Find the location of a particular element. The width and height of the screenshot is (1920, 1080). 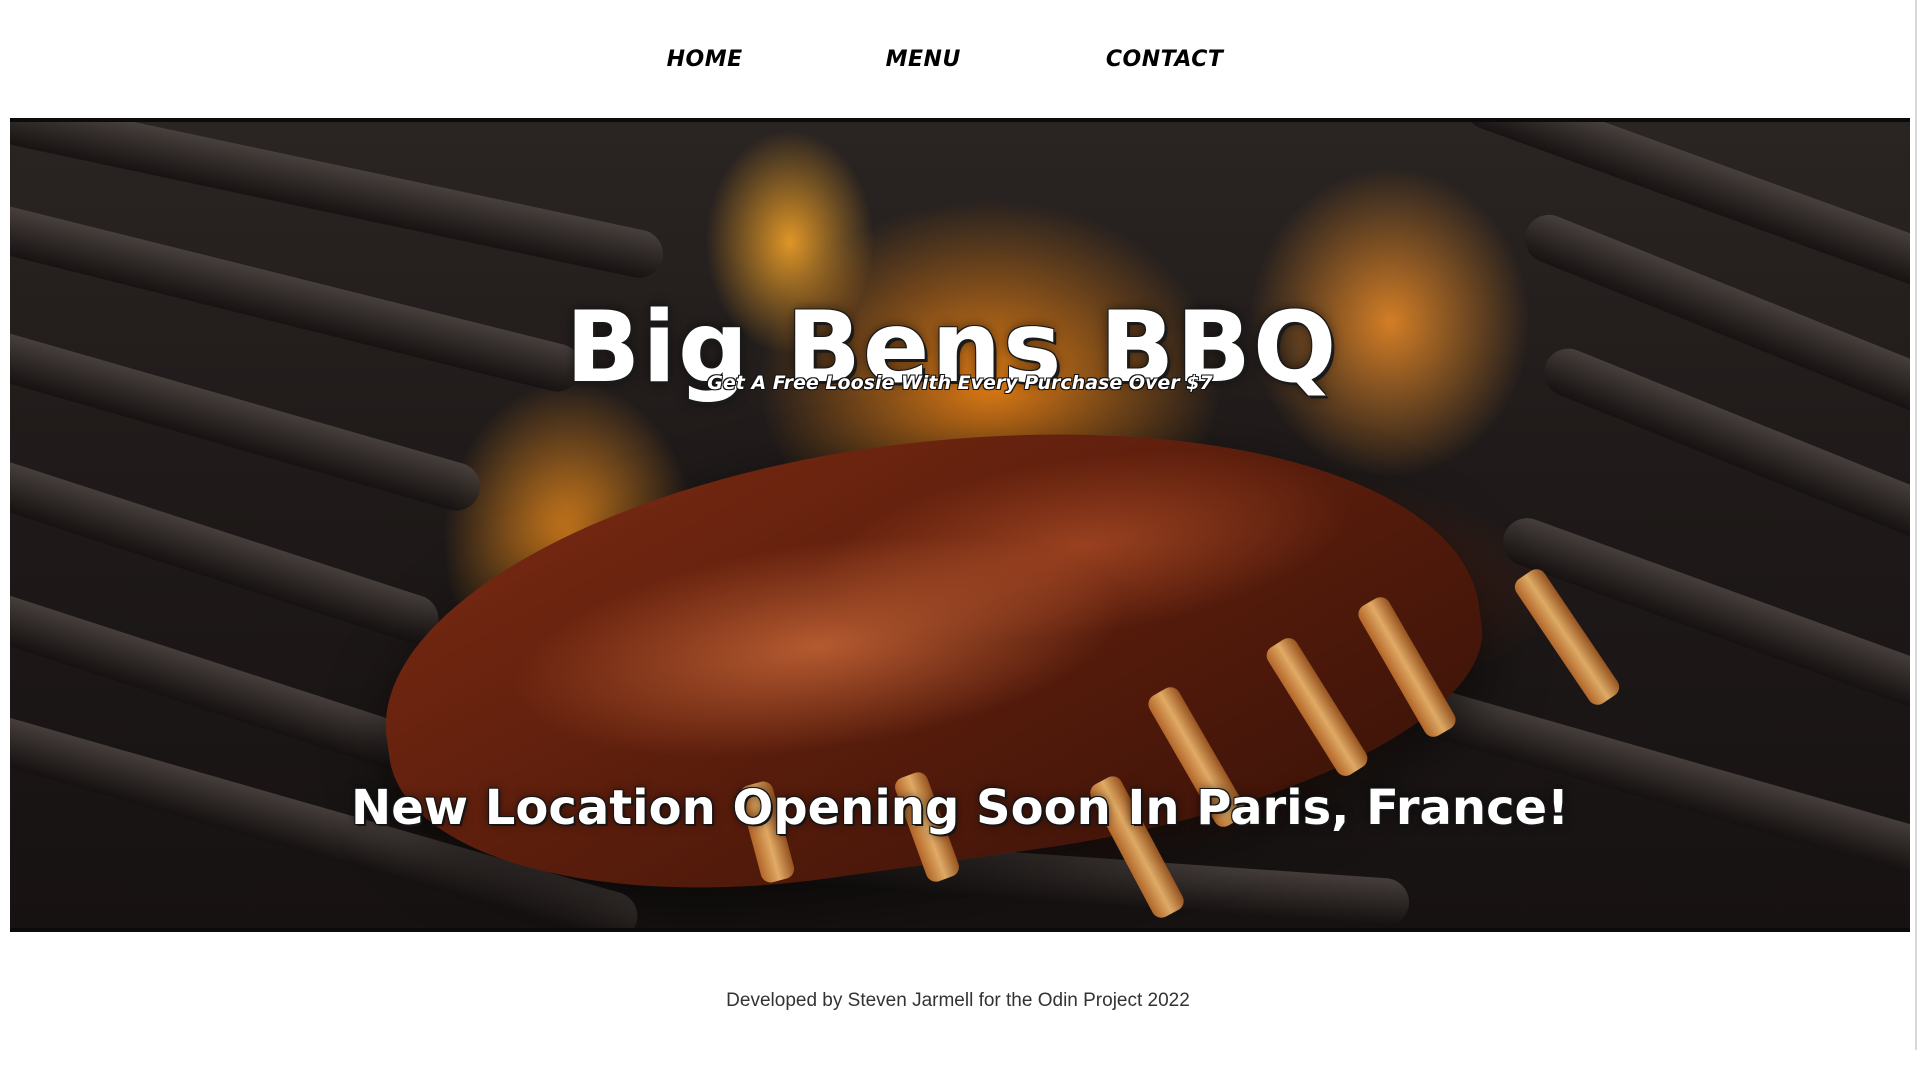

window-edge is located at coordinates (1916, 525).